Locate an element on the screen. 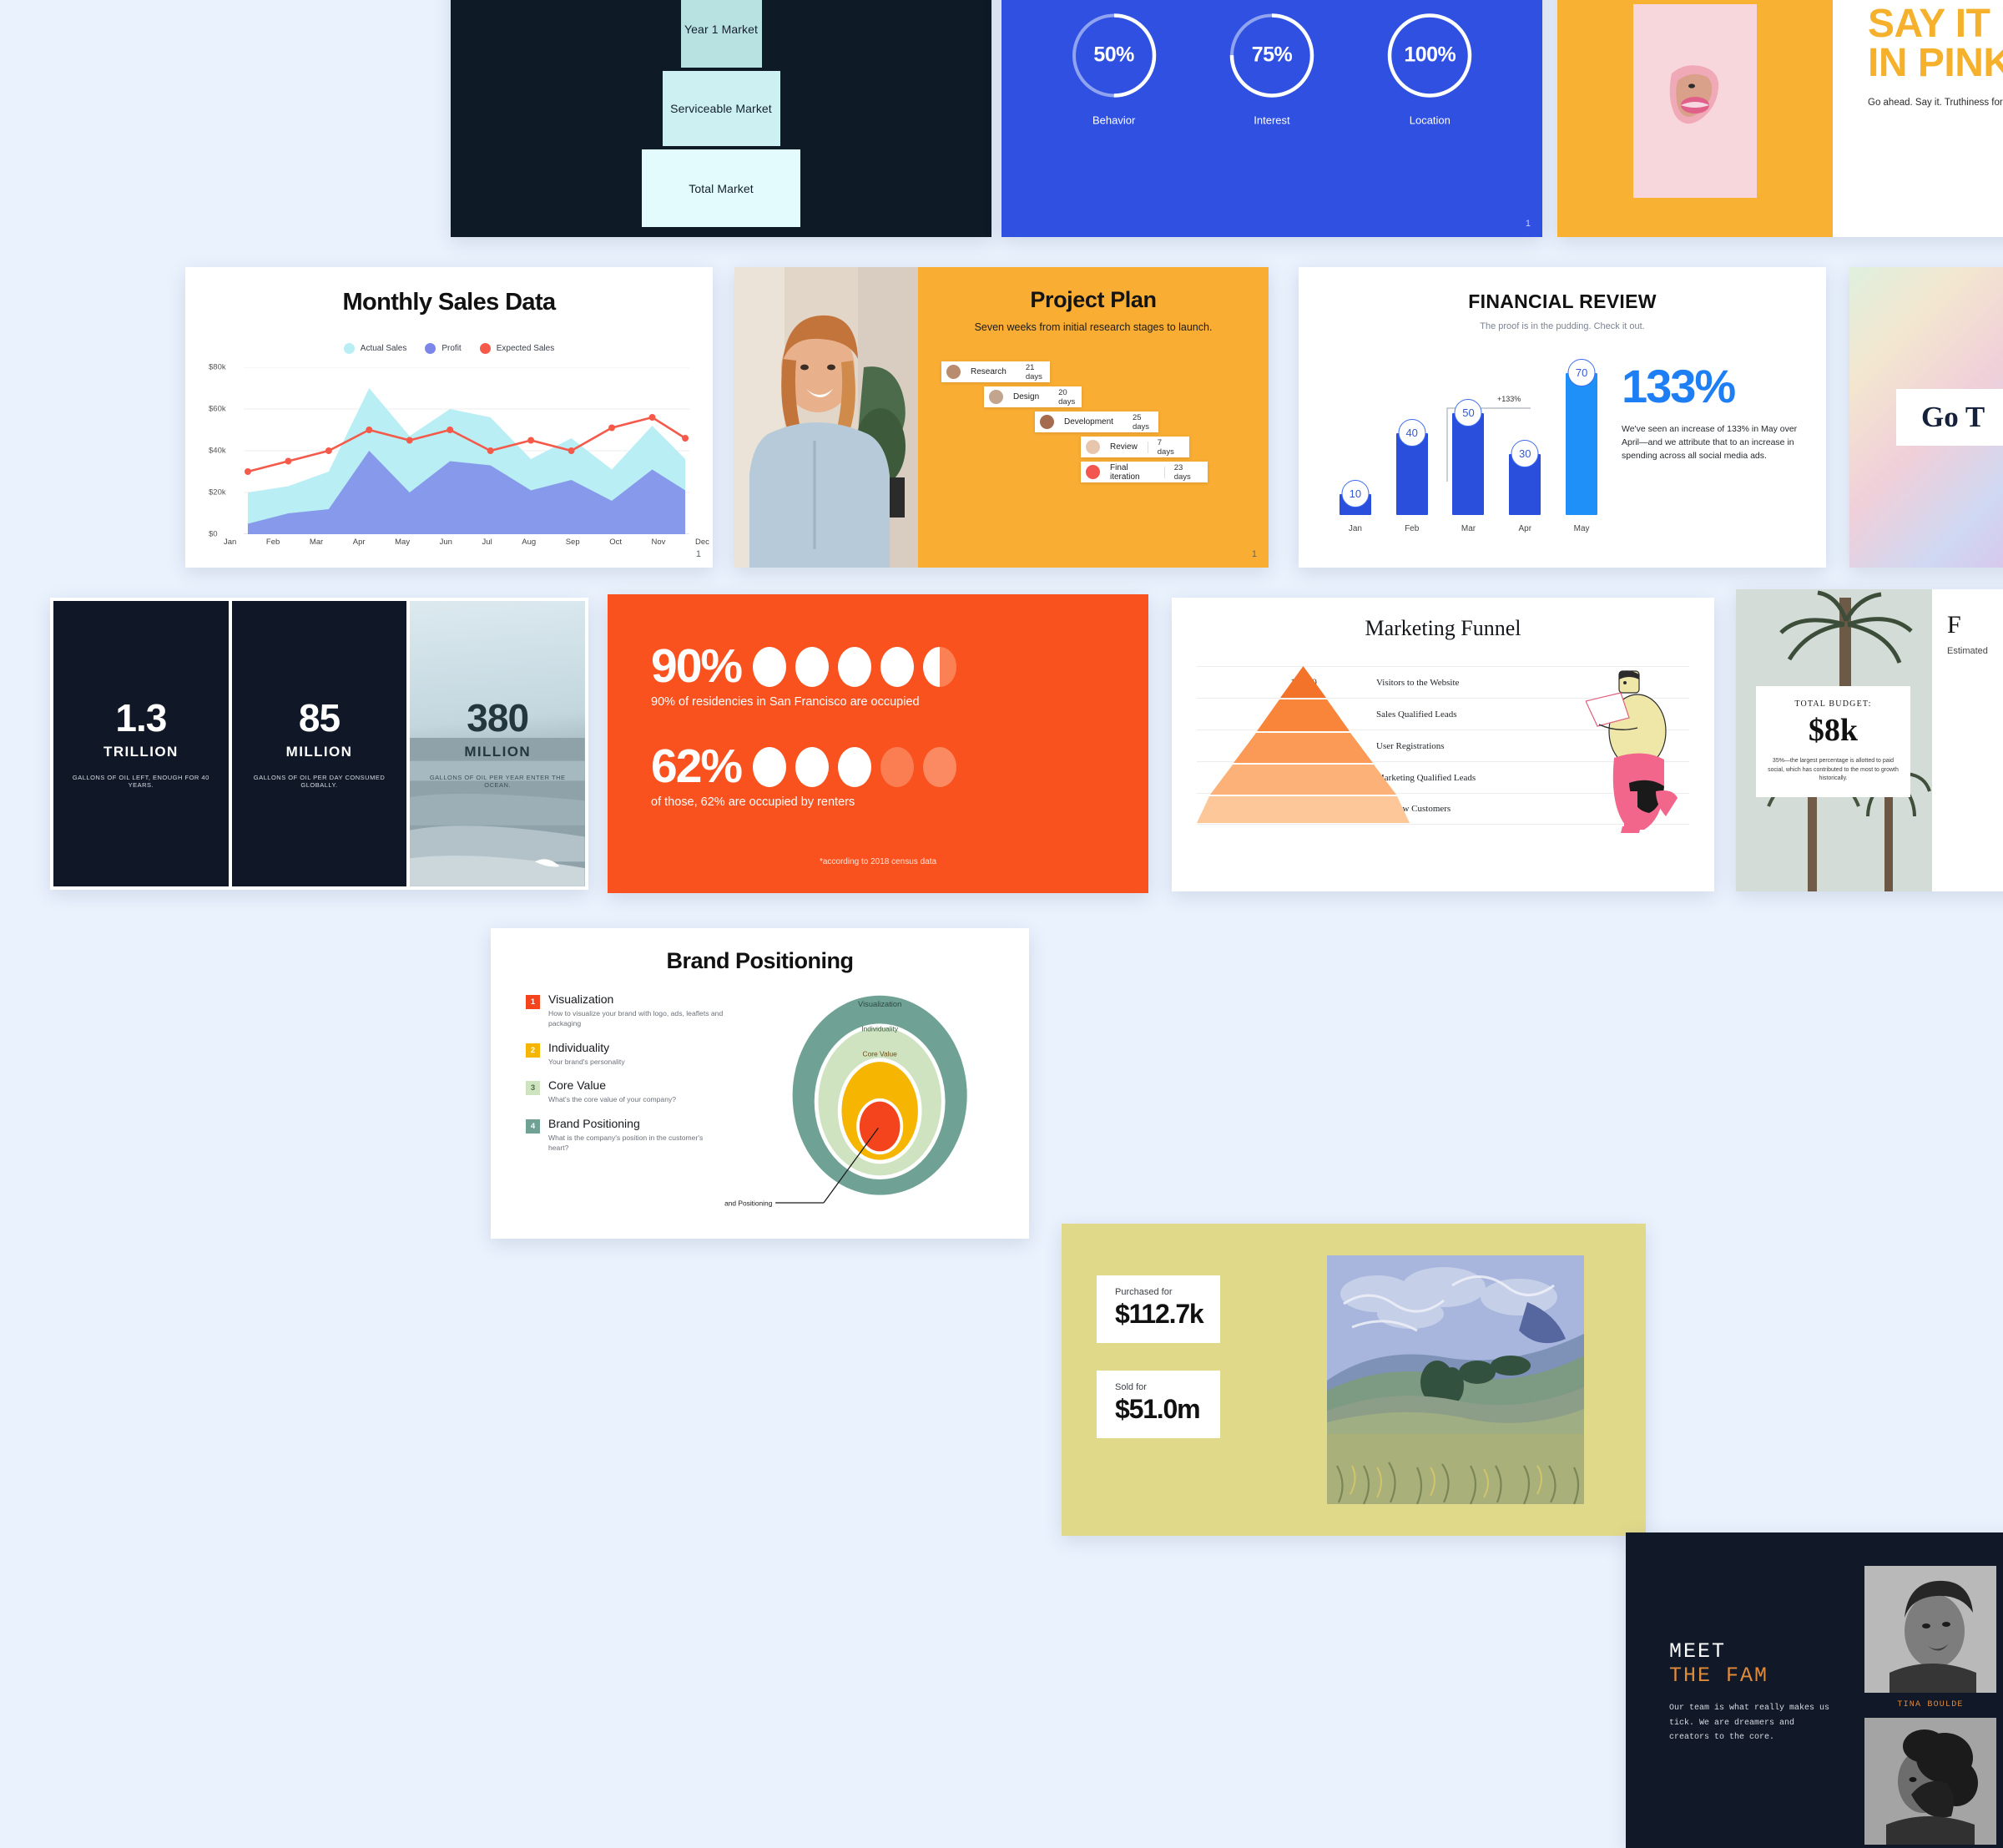 This screenshot has width=2003, height=1848. gantt-task-development: Development 25 days is located at coordinates (1096, 422).